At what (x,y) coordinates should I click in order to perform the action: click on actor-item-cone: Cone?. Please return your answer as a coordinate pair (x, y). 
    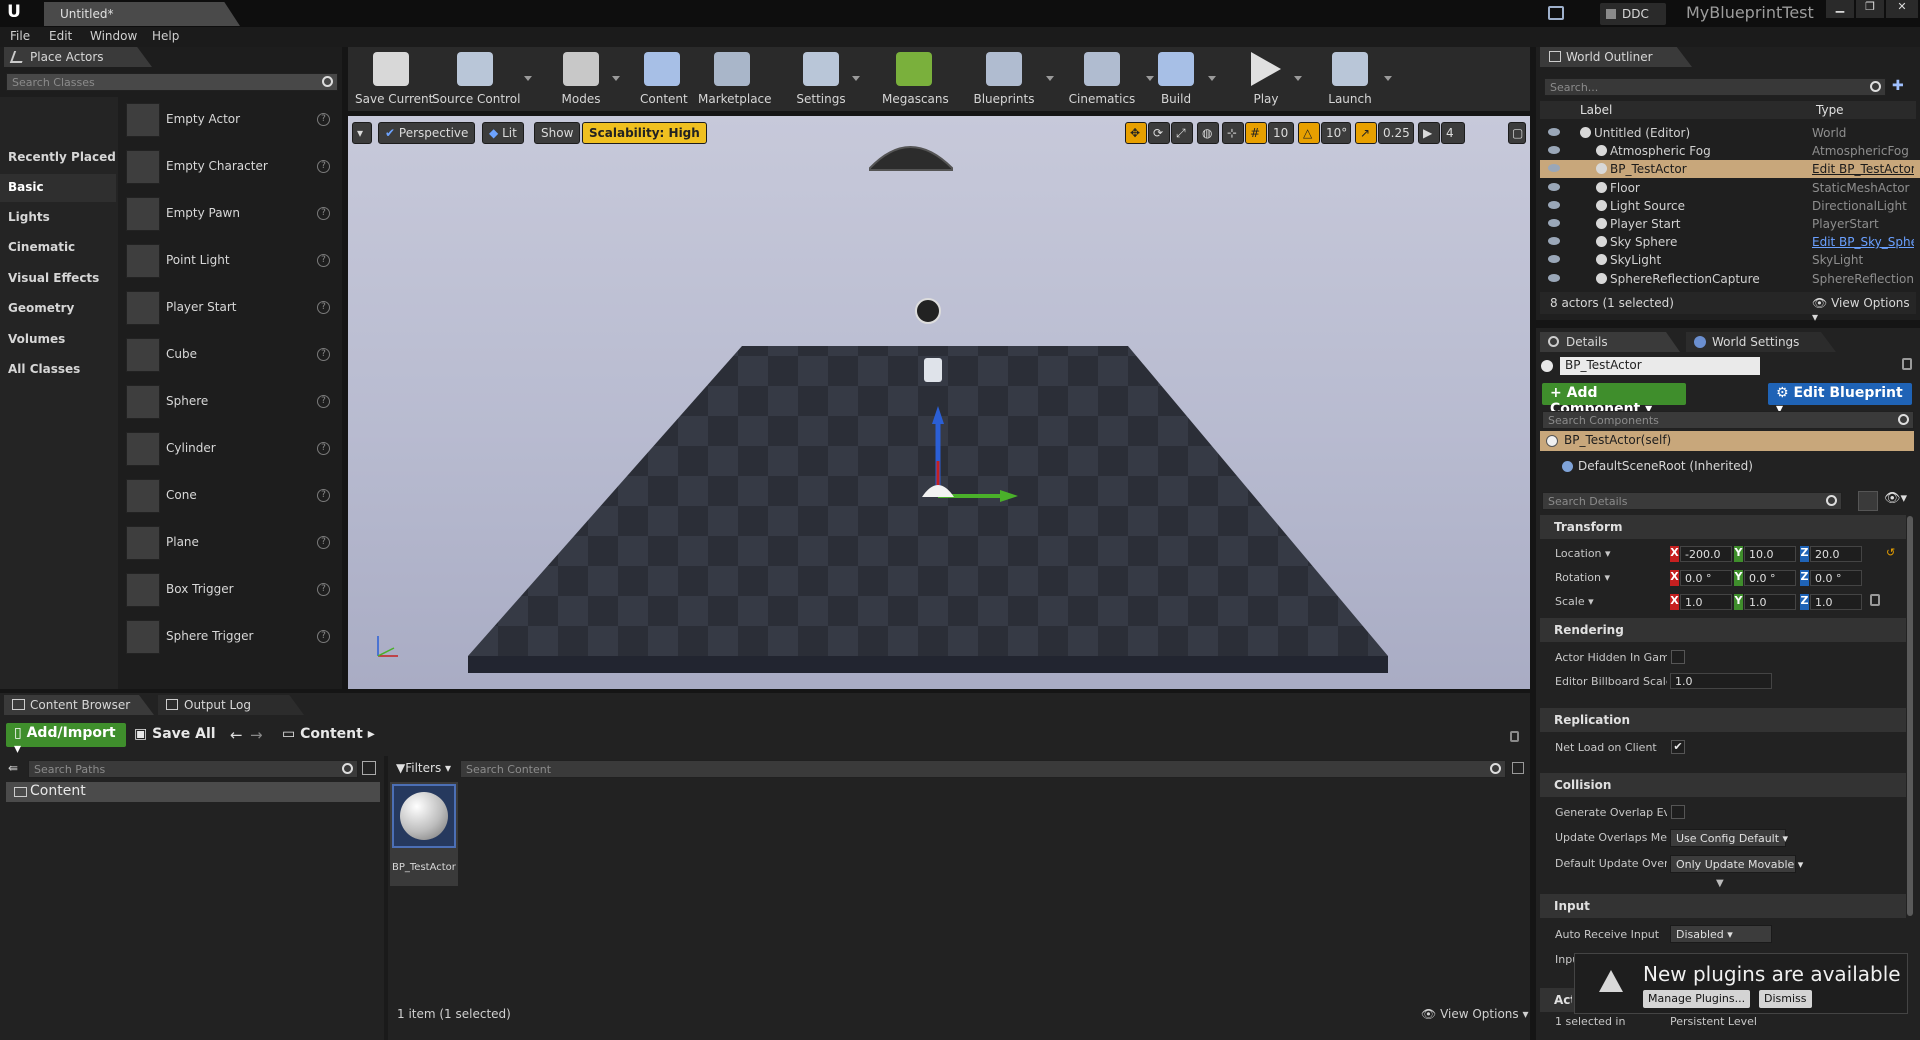
    Looking at the image, I should click on (230, 496).